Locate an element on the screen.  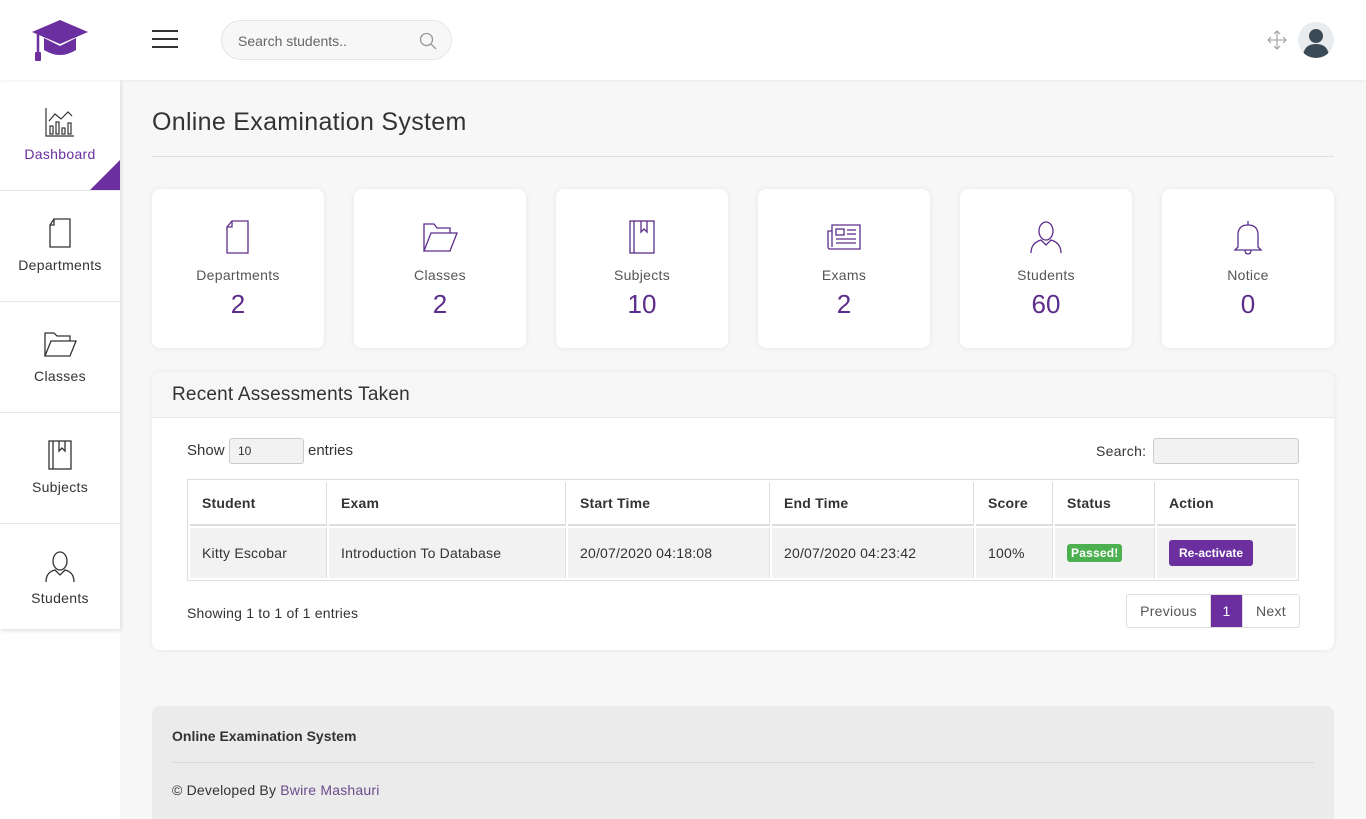
sidebar-item-classes: Classes is located at coordinates (60, 357).